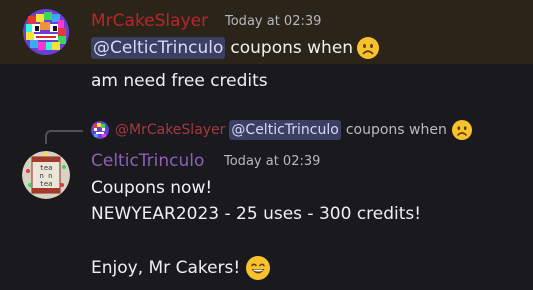 This screenshot has height=290, width=533. What do you see at coordinates (166, 268) in the screenshot?
I see `message-text: Enjoy, Mr Cakers!` at bounding box center [166, 268].